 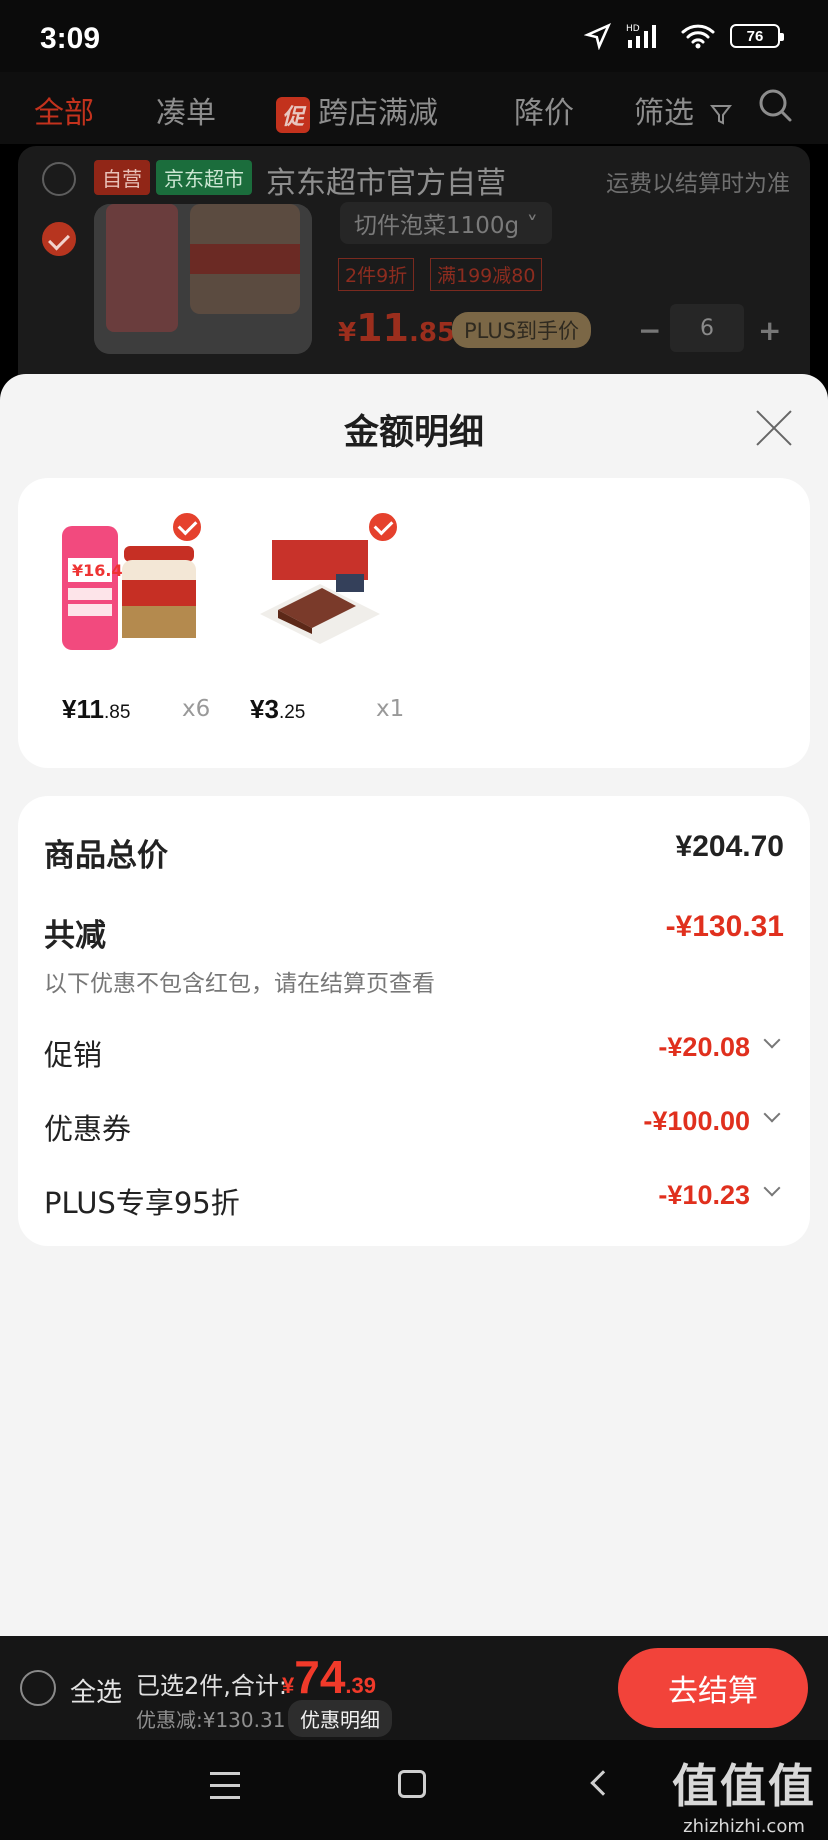 I want to click on discount-line-promo: 促销 -¥20.08, so click(x=414, y=1052).